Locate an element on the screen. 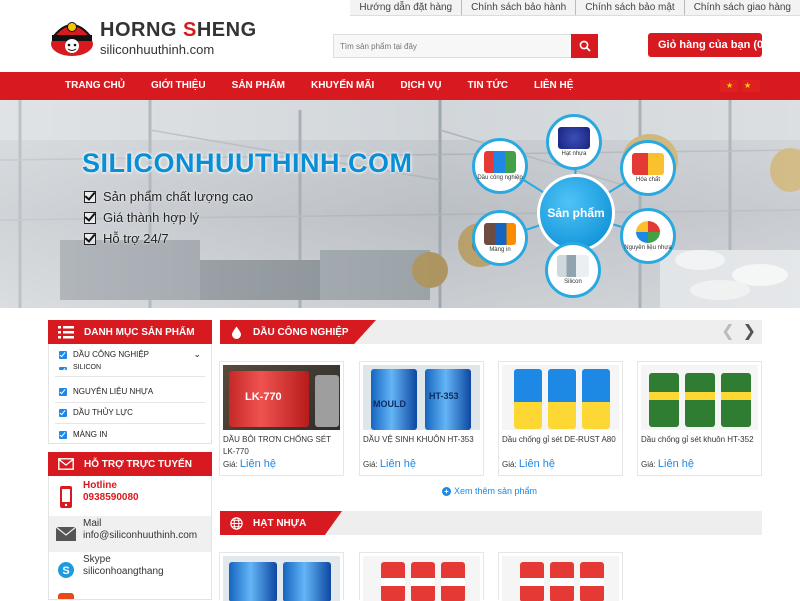  cart-count: (0) is located at coordinates (760, 45).